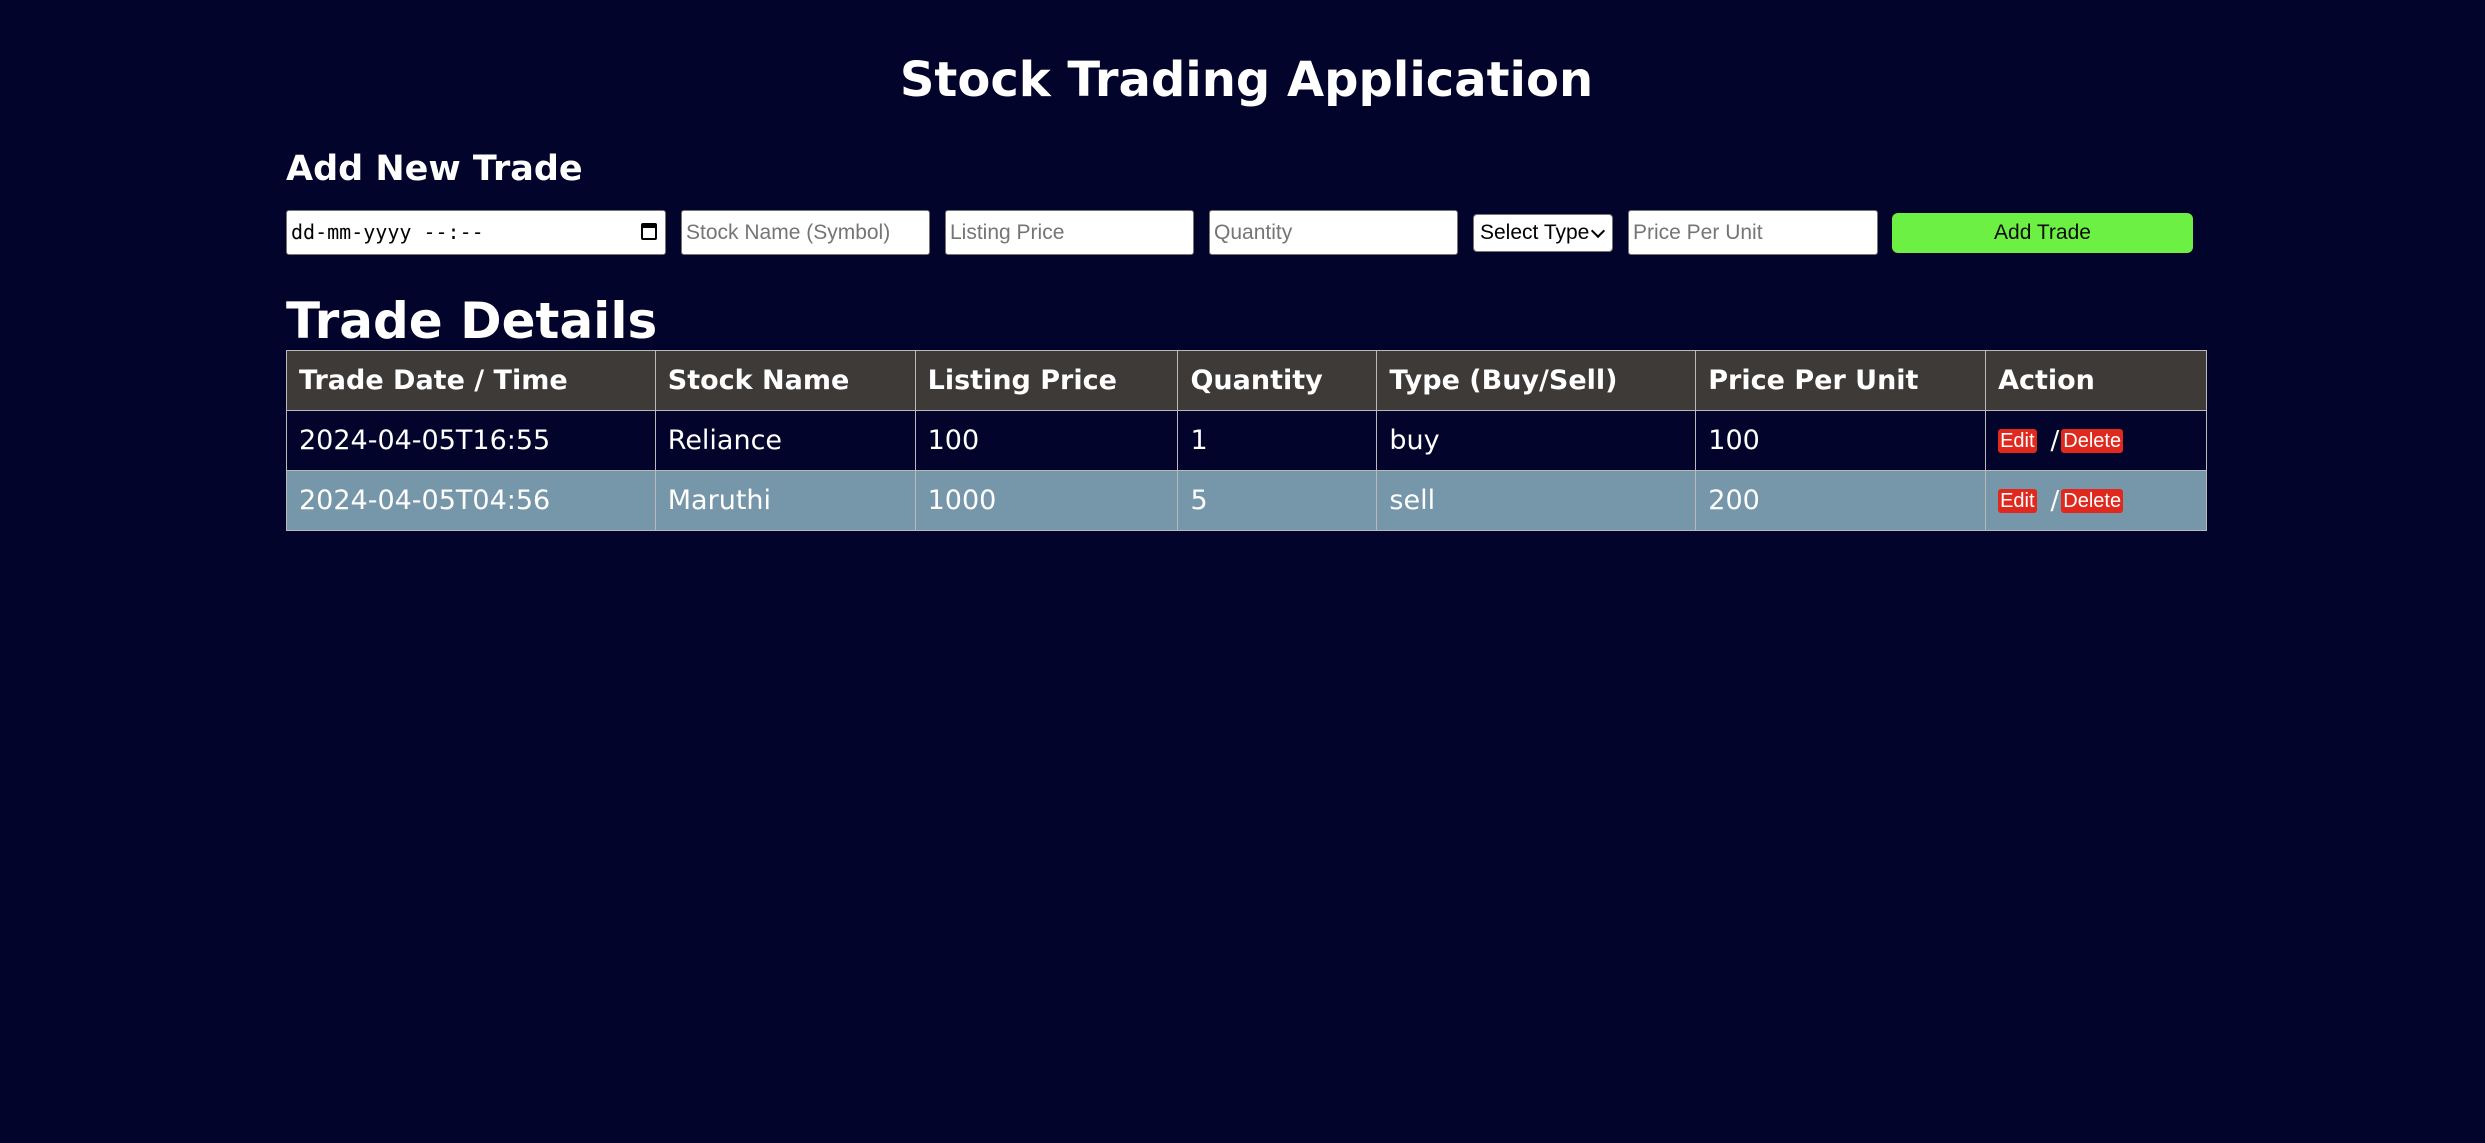 This screenshot has width=2485, height=1143. Describe the element at coordinates (1277, 500) in the screenshot. I see `cell-quantity: 5` at that location.